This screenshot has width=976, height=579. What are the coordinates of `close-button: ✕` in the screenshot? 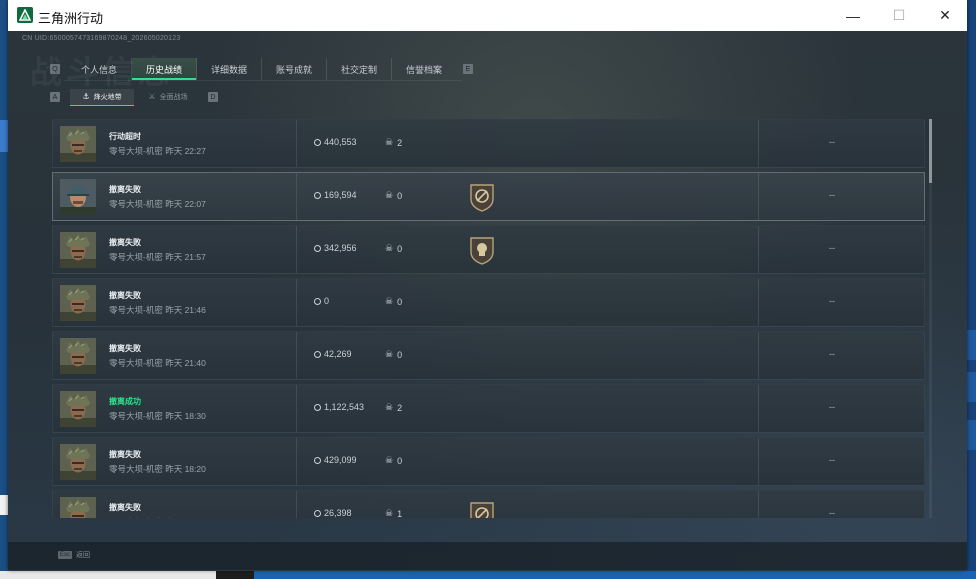 It's located at (945, 15).